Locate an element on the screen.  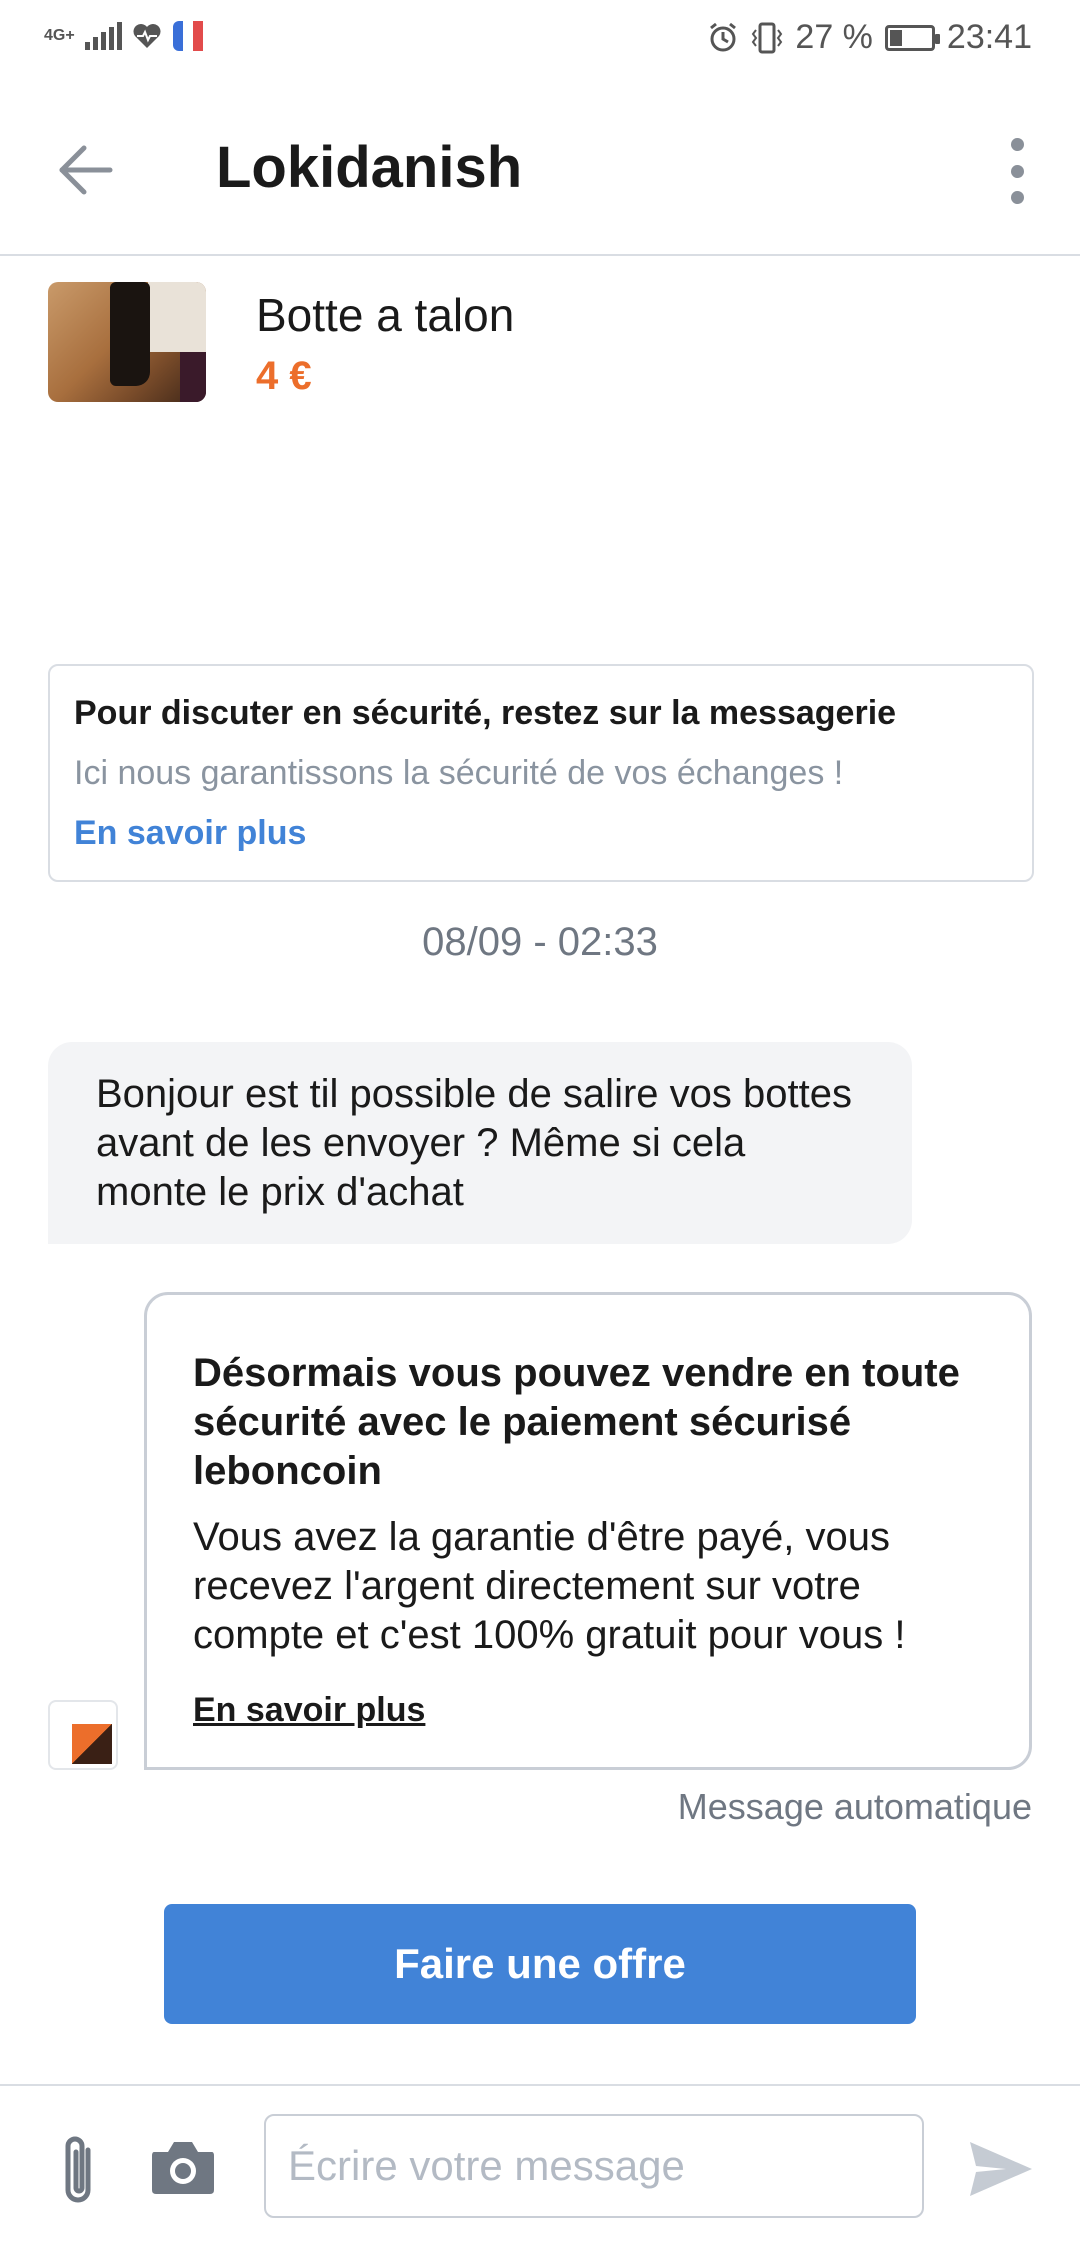
conversation-timestamp: 08/09 - 02:33 is located at coordinates (540, 942).